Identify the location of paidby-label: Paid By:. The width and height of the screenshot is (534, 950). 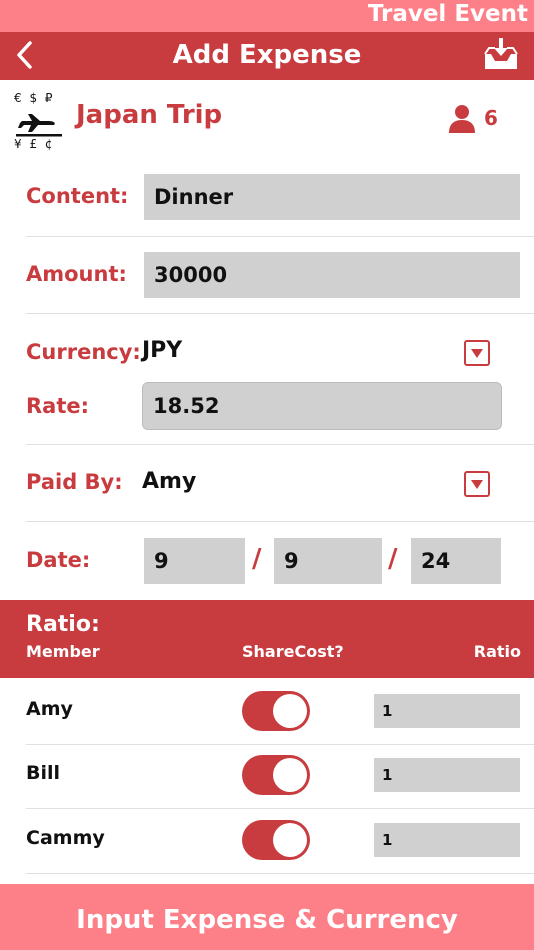
(74, 482).